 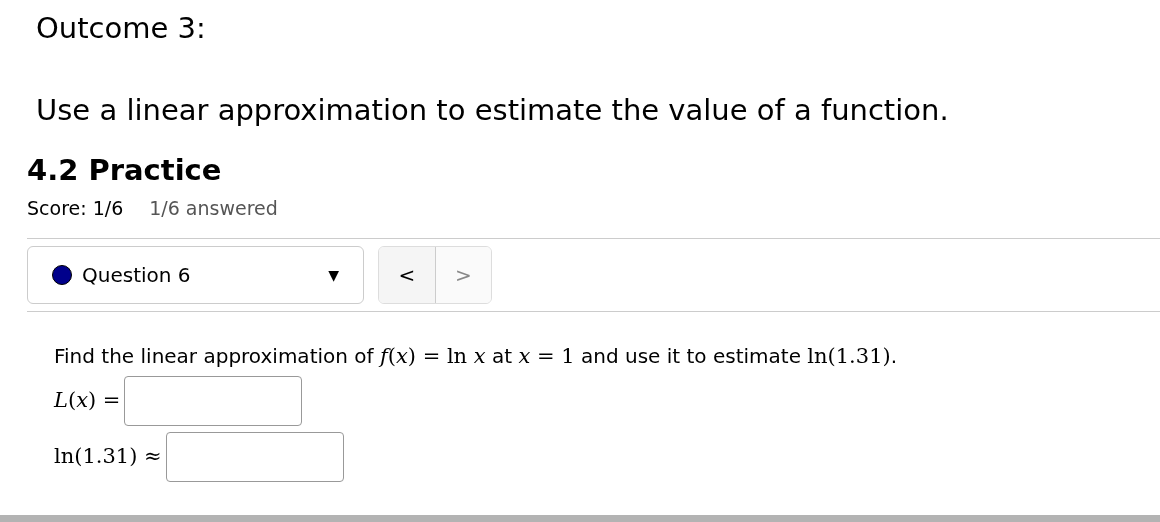 I want to click on answer-label: ln(1.31) ≈, so click(x=108, y=457).